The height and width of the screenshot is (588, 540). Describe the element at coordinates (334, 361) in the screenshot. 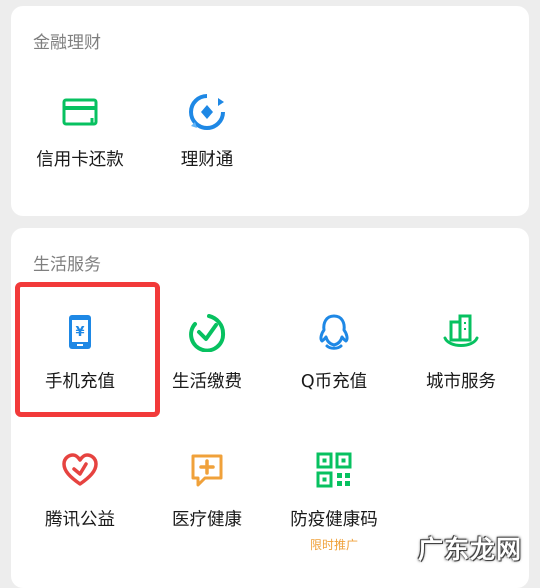

I see `tile-qq-coin: Q币充值` at that location.